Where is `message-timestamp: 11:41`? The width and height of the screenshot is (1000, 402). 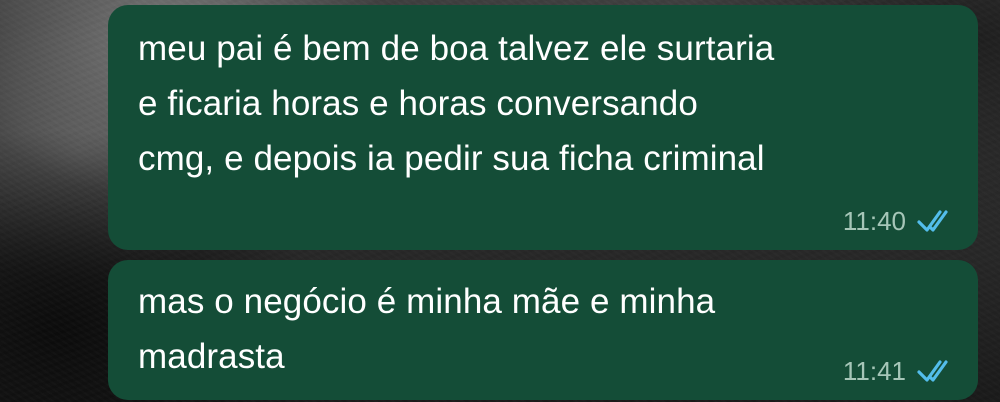
message-timestamp: 11:41 is located at coordinates (874, 371).